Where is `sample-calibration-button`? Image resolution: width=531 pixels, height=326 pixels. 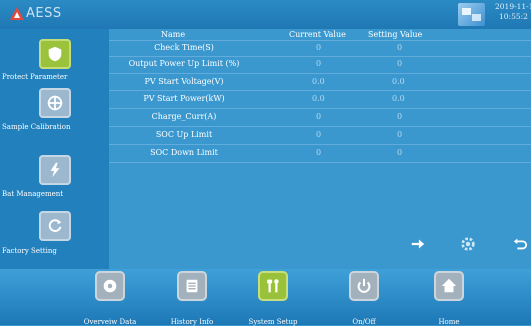
sample-calibration-button is located at coordinates (55, 103).